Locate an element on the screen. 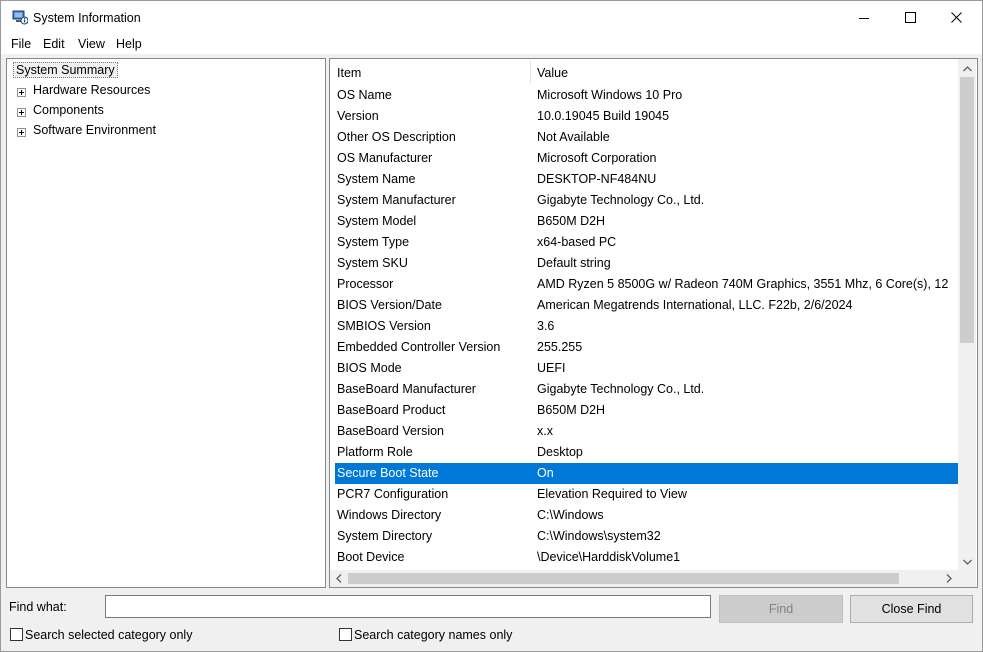  menu-edit: Edit is located at coordinates (54, 44).